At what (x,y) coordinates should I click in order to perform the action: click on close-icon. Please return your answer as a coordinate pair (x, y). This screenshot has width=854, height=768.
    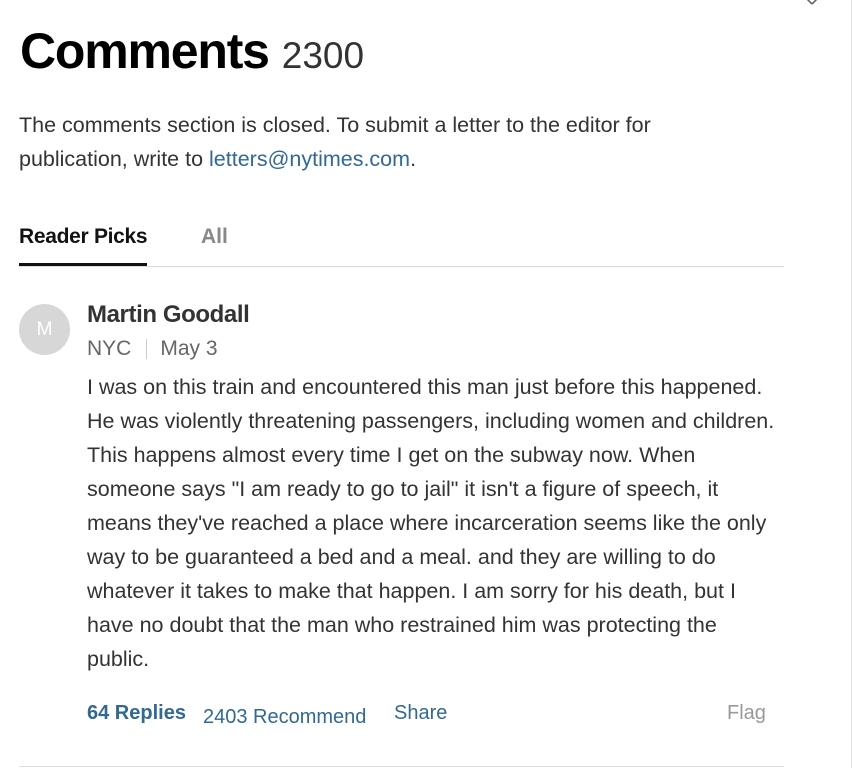
    Looking at the image, I should click on (812, 8).